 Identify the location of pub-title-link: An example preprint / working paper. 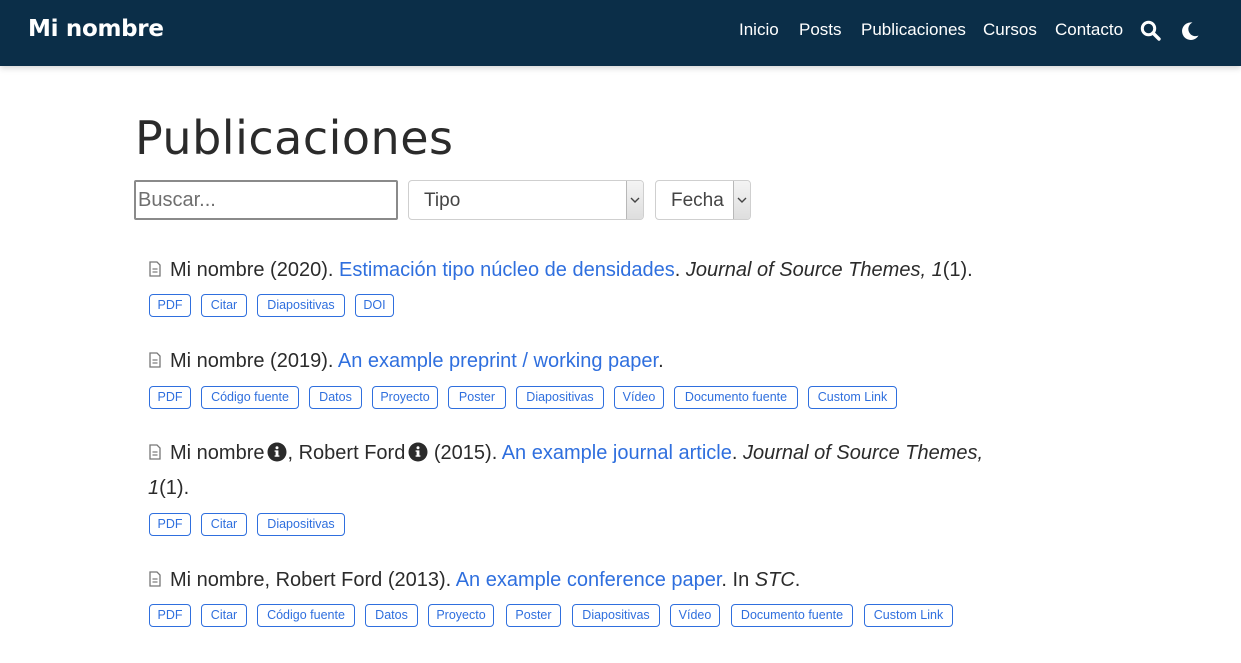
(498, 361).